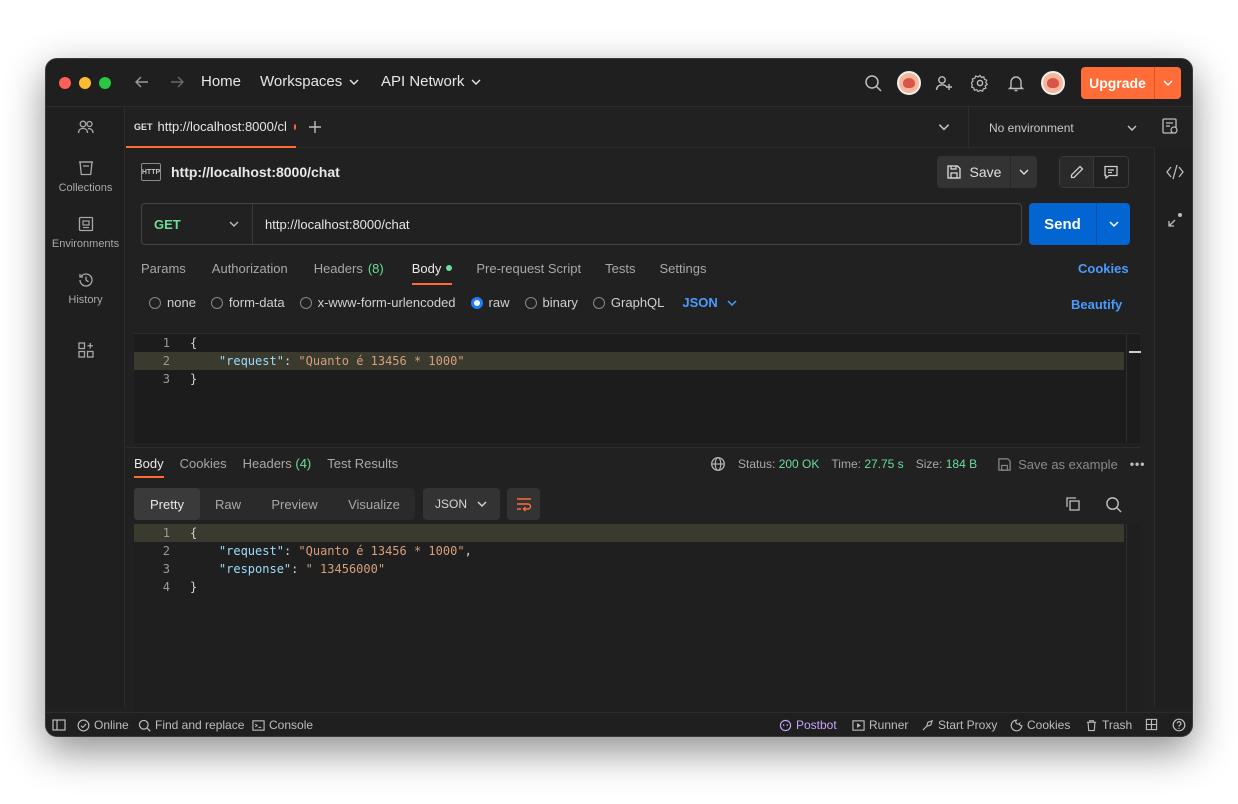 This screenshot has height=804, width=1238. Describe the element at coordinates (228, 504) in the screenshot. I see `view-raw: Raw` at that location.